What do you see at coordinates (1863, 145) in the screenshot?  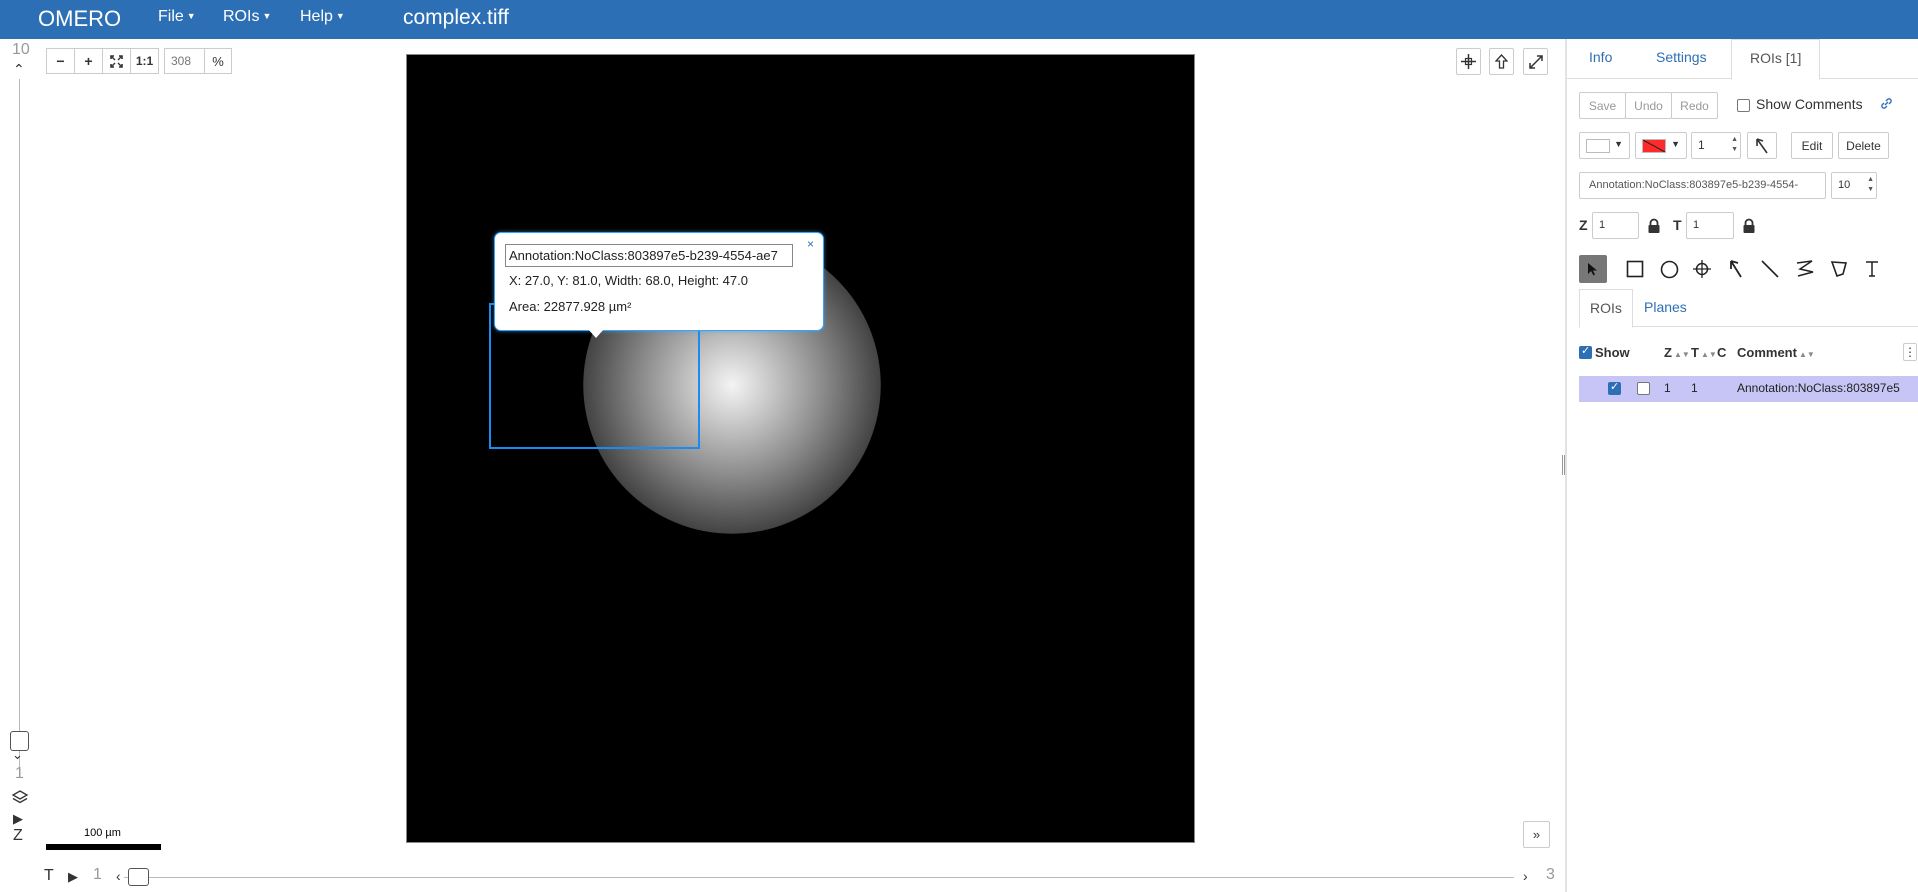 I see `delete-button: Delete` at bounding box center [1863, 145].